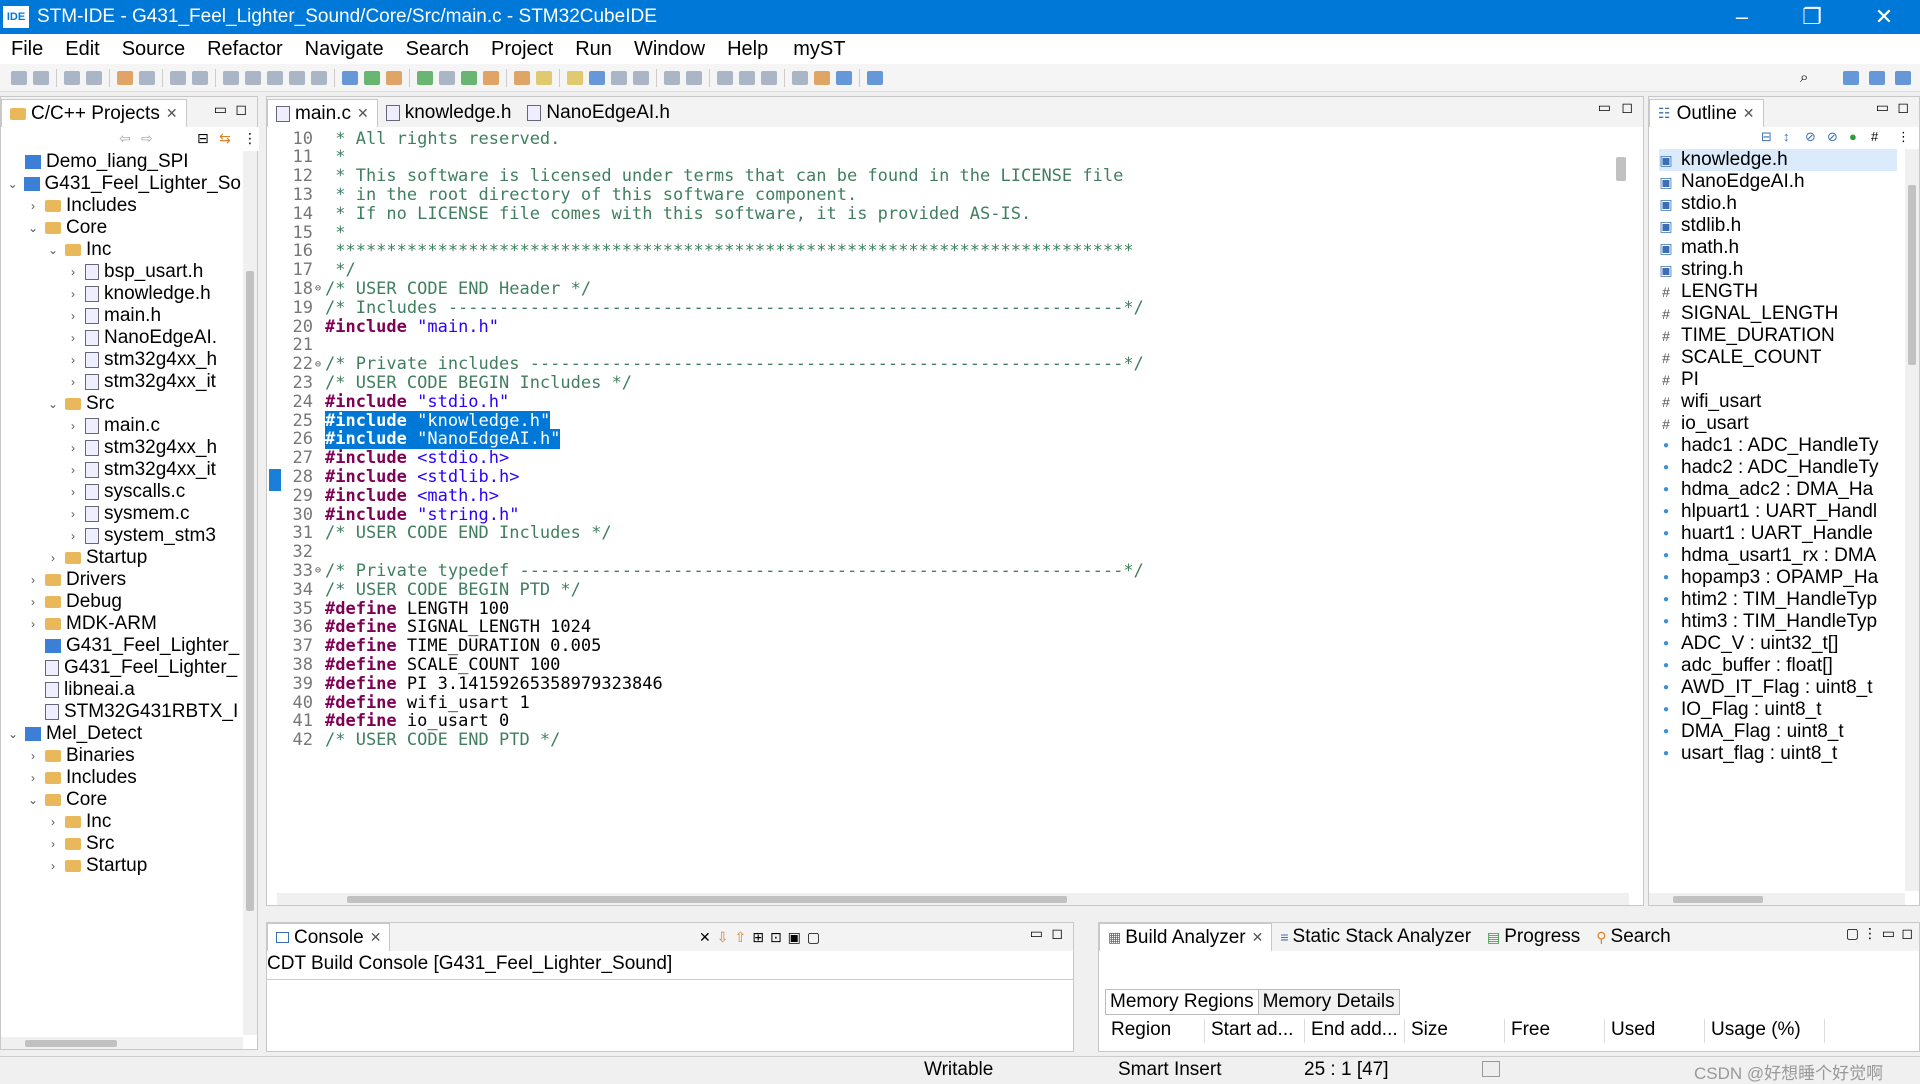  I want to click on tree-item: › Inc, so click(121, 822).